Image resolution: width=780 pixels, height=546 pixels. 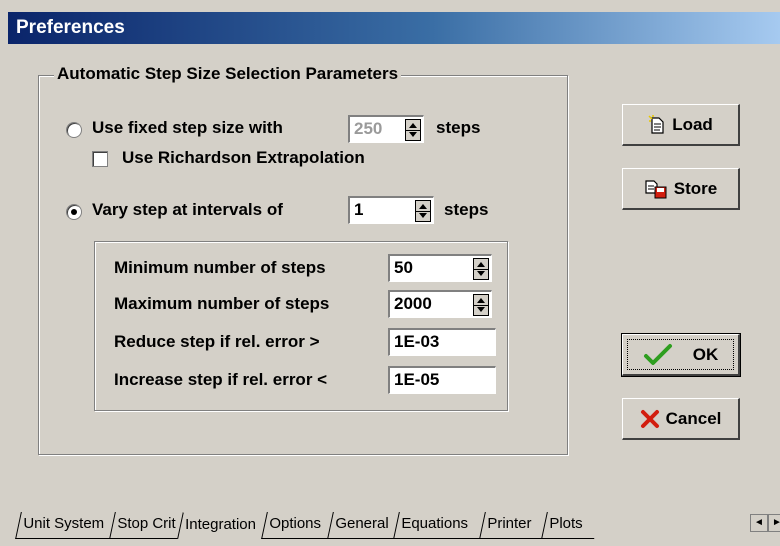 I want to click on cancel-button-label: Cancel, so click(x=693, y=418).